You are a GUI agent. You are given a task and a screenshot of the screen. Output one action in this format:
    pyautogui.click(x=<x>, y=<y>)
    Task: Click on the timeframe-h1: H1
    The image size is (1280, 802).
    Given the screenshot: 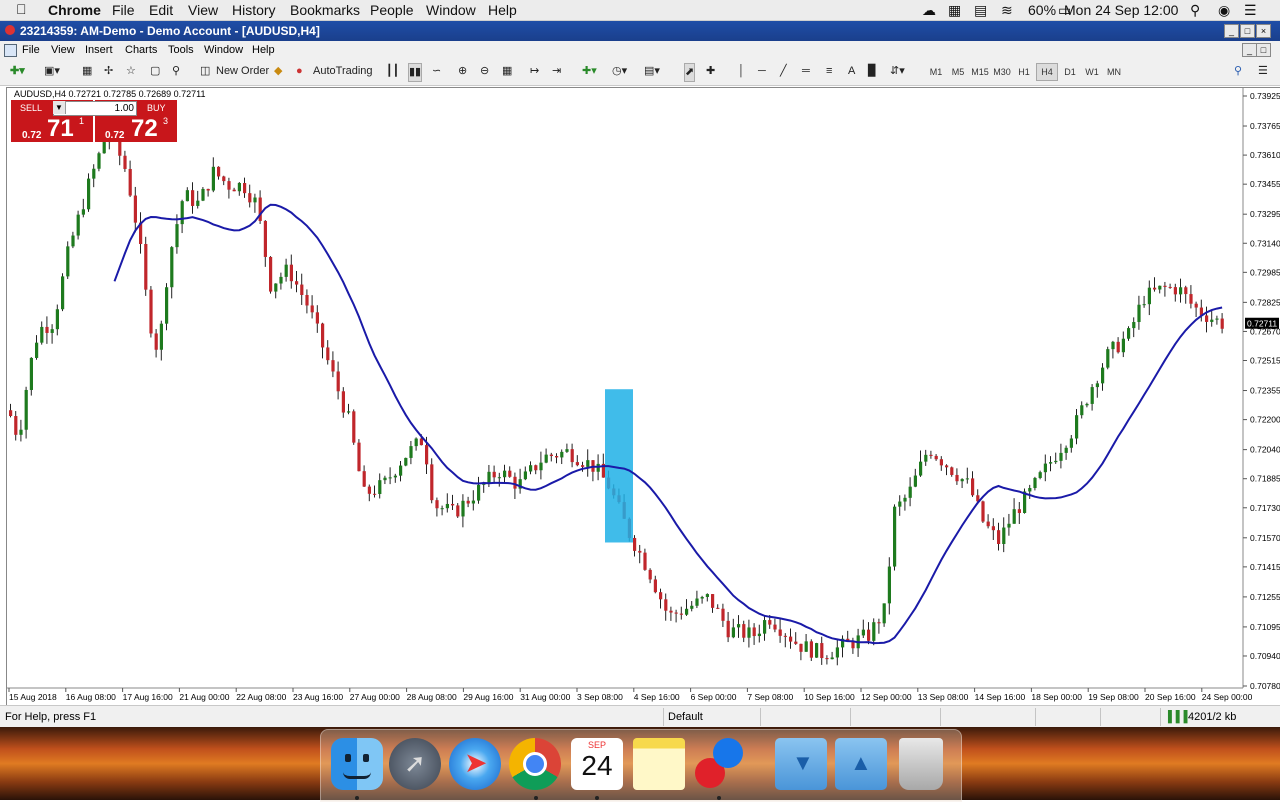 What is the action you would take?
    pyautogui.click(x=1024, y=72)
    